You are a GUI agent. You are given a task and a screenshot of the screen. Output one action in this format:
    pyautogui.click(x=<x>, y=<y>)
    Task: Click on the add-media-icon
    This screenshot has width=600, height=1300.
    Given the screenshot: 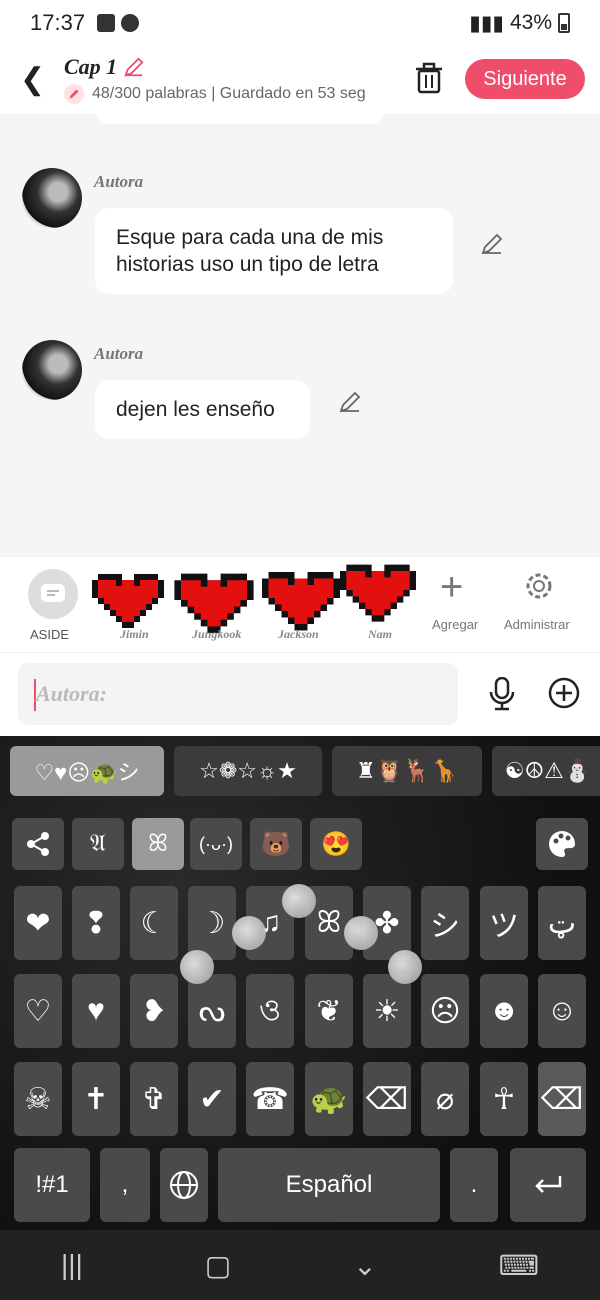 What is the action you would take?
    pyautogui.click(x=564, y=693)
    